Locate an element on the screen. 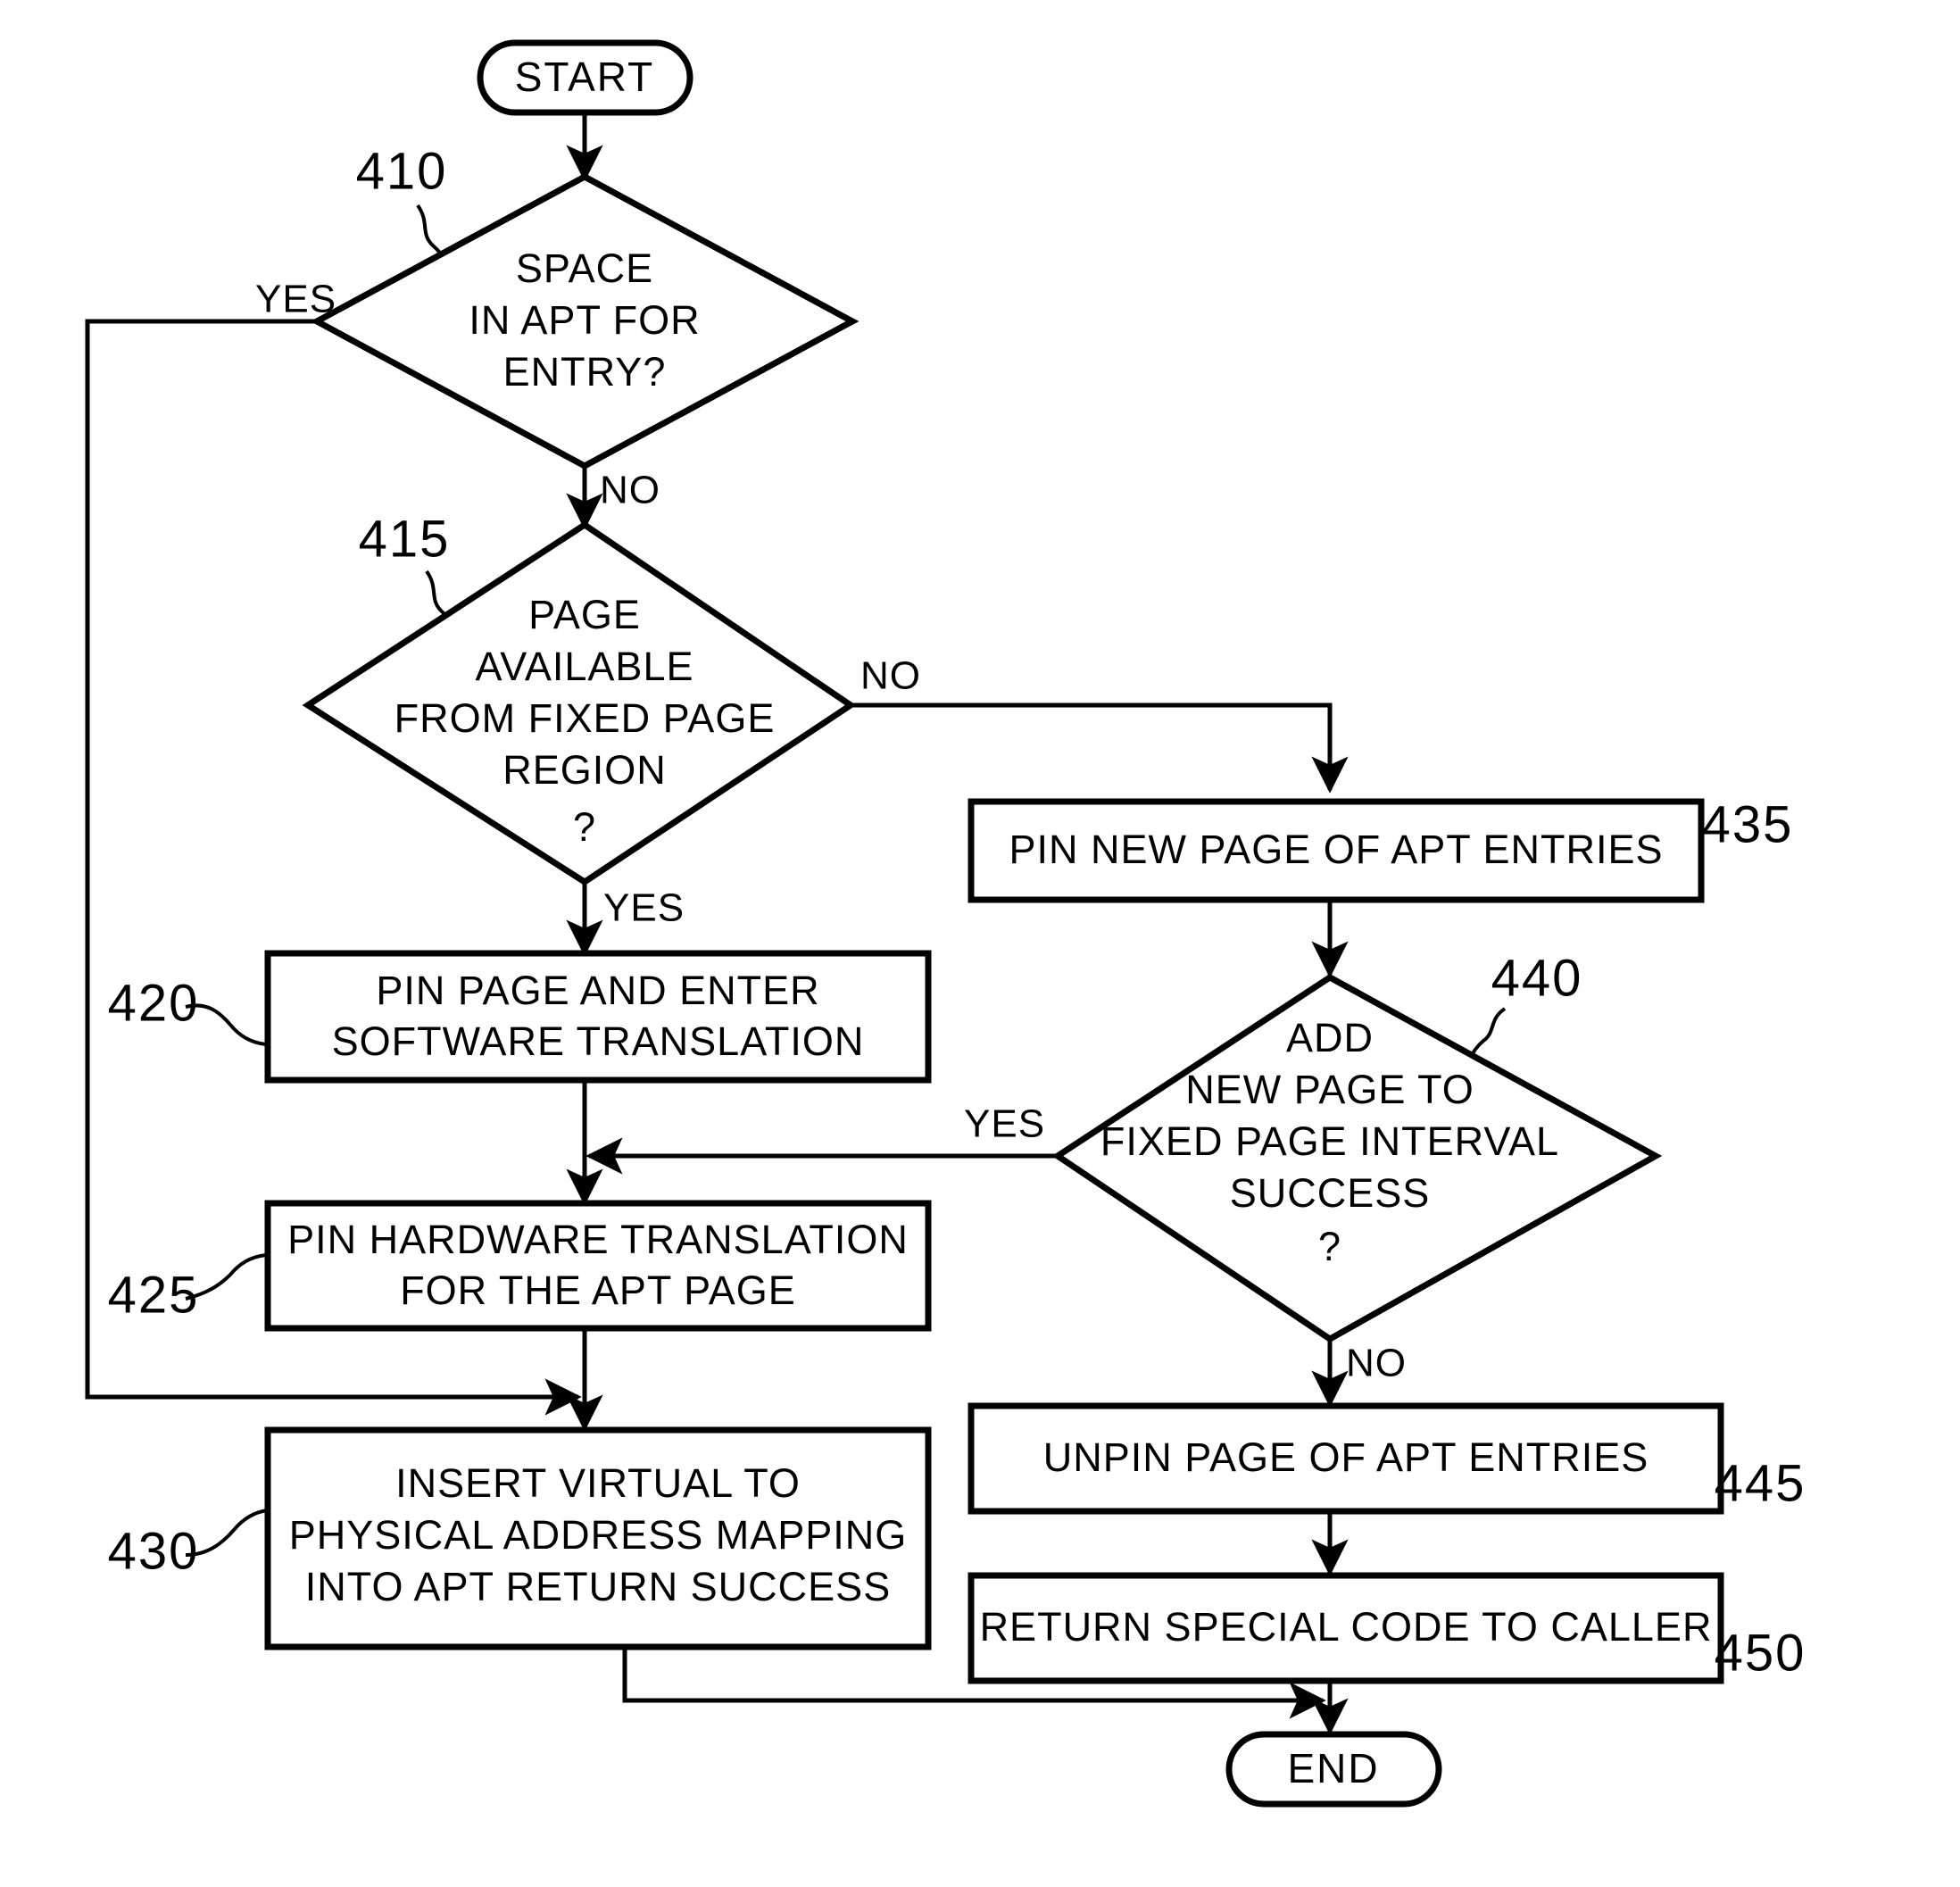 This screenshot has width=1960, height=1887. ref-numeral-410: 410 is located at coordinates (402, 171).